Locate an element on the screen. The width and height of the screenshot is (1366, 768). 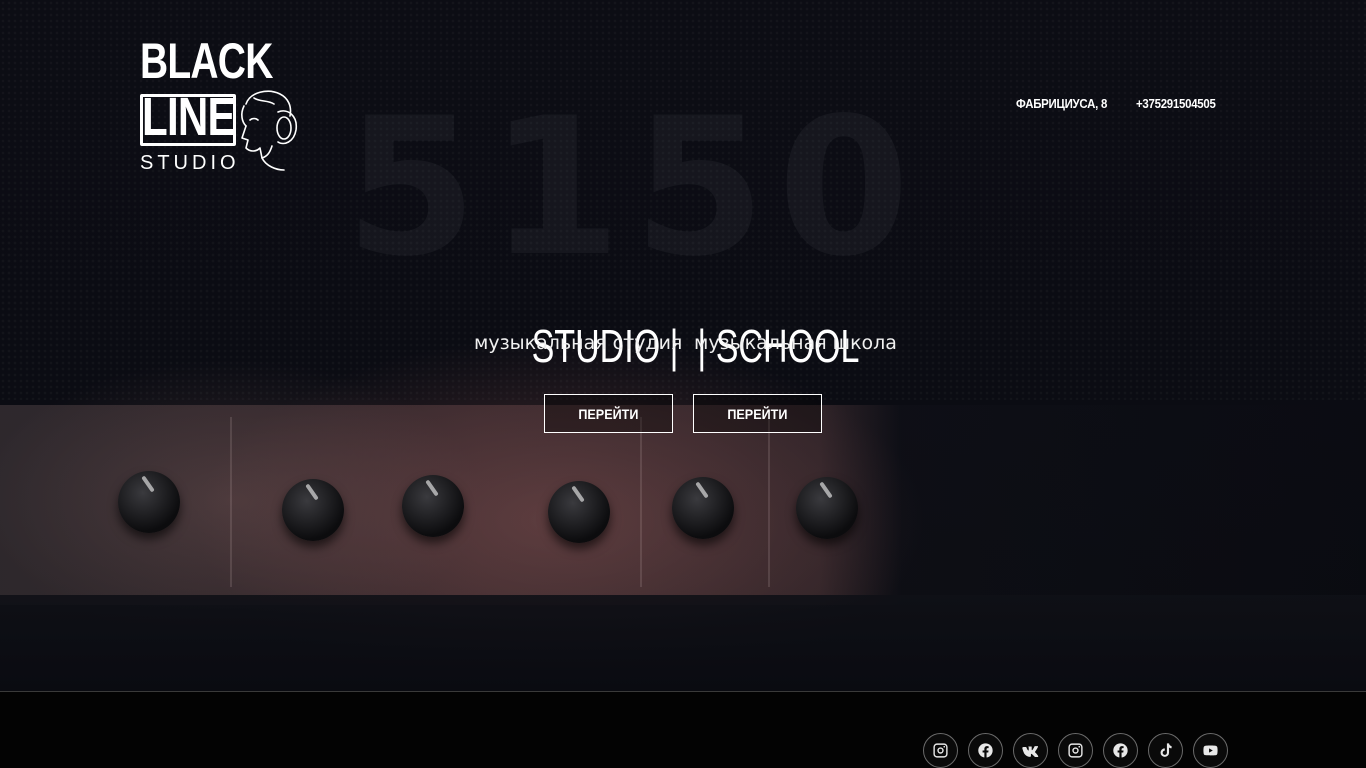
hero-bottom-shade is located at coordinates (683, 643).